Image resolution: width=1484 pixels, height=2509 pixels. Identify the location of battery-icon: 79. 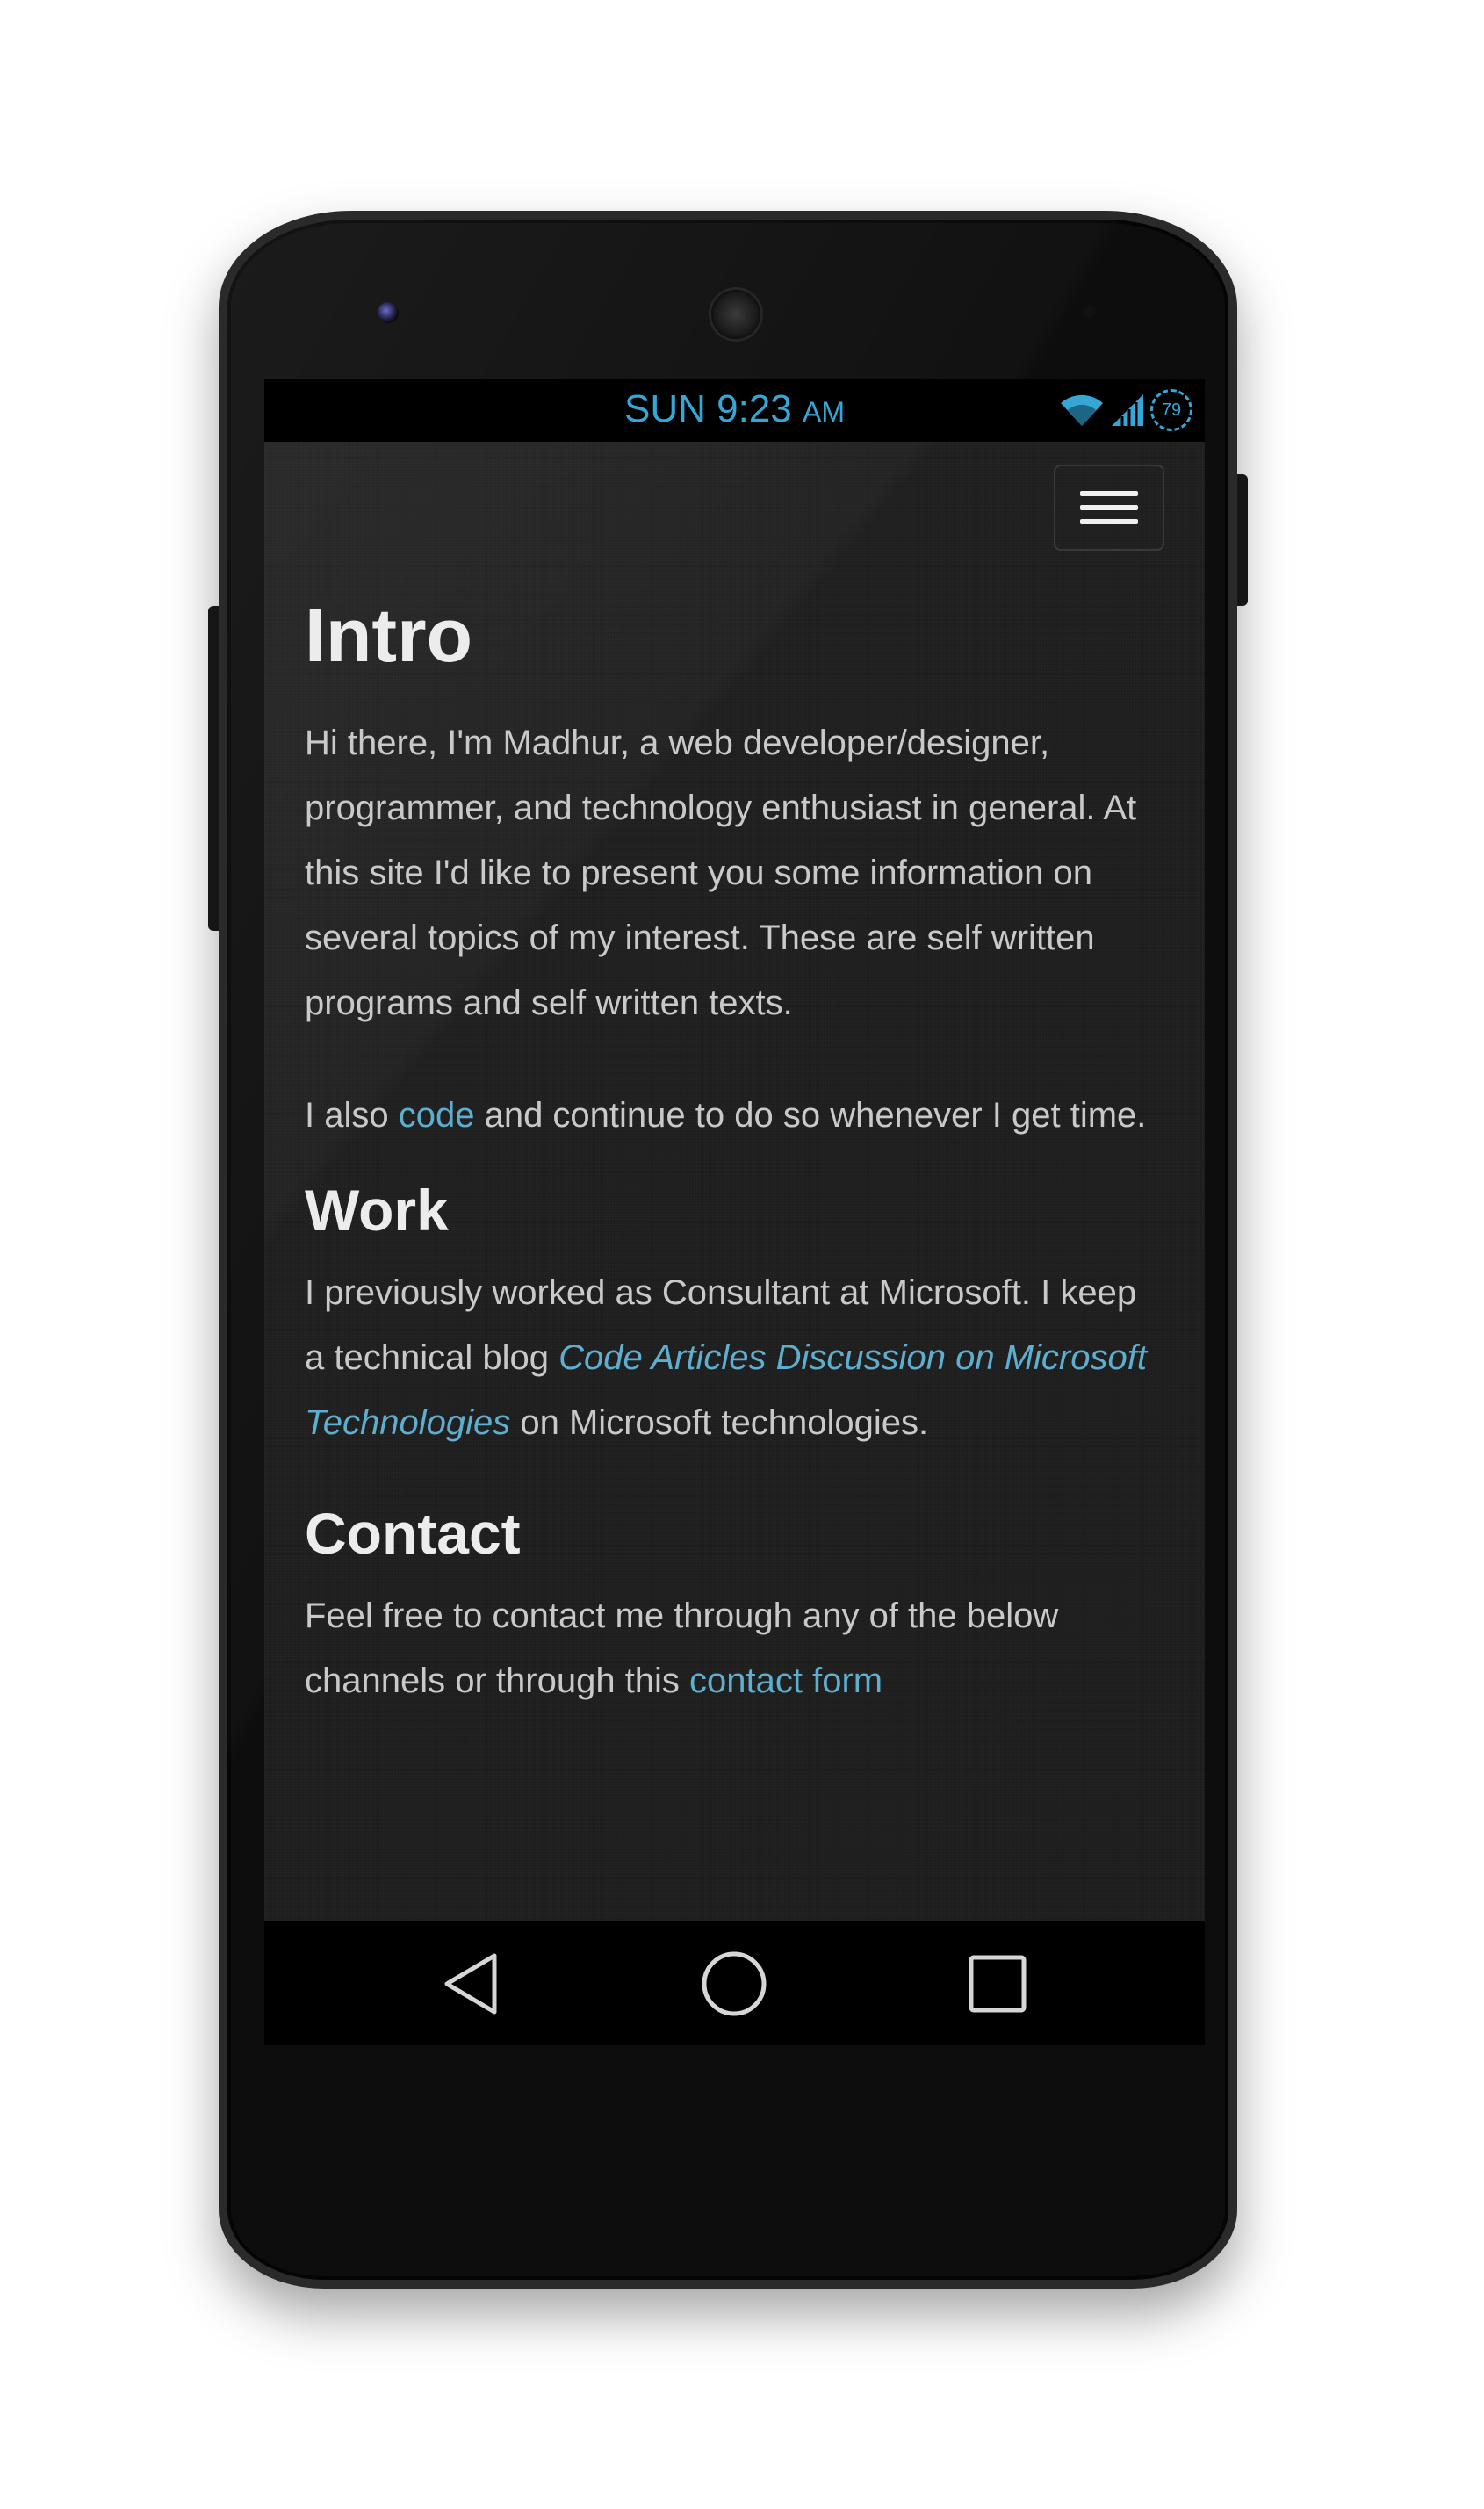
(1171, 410).